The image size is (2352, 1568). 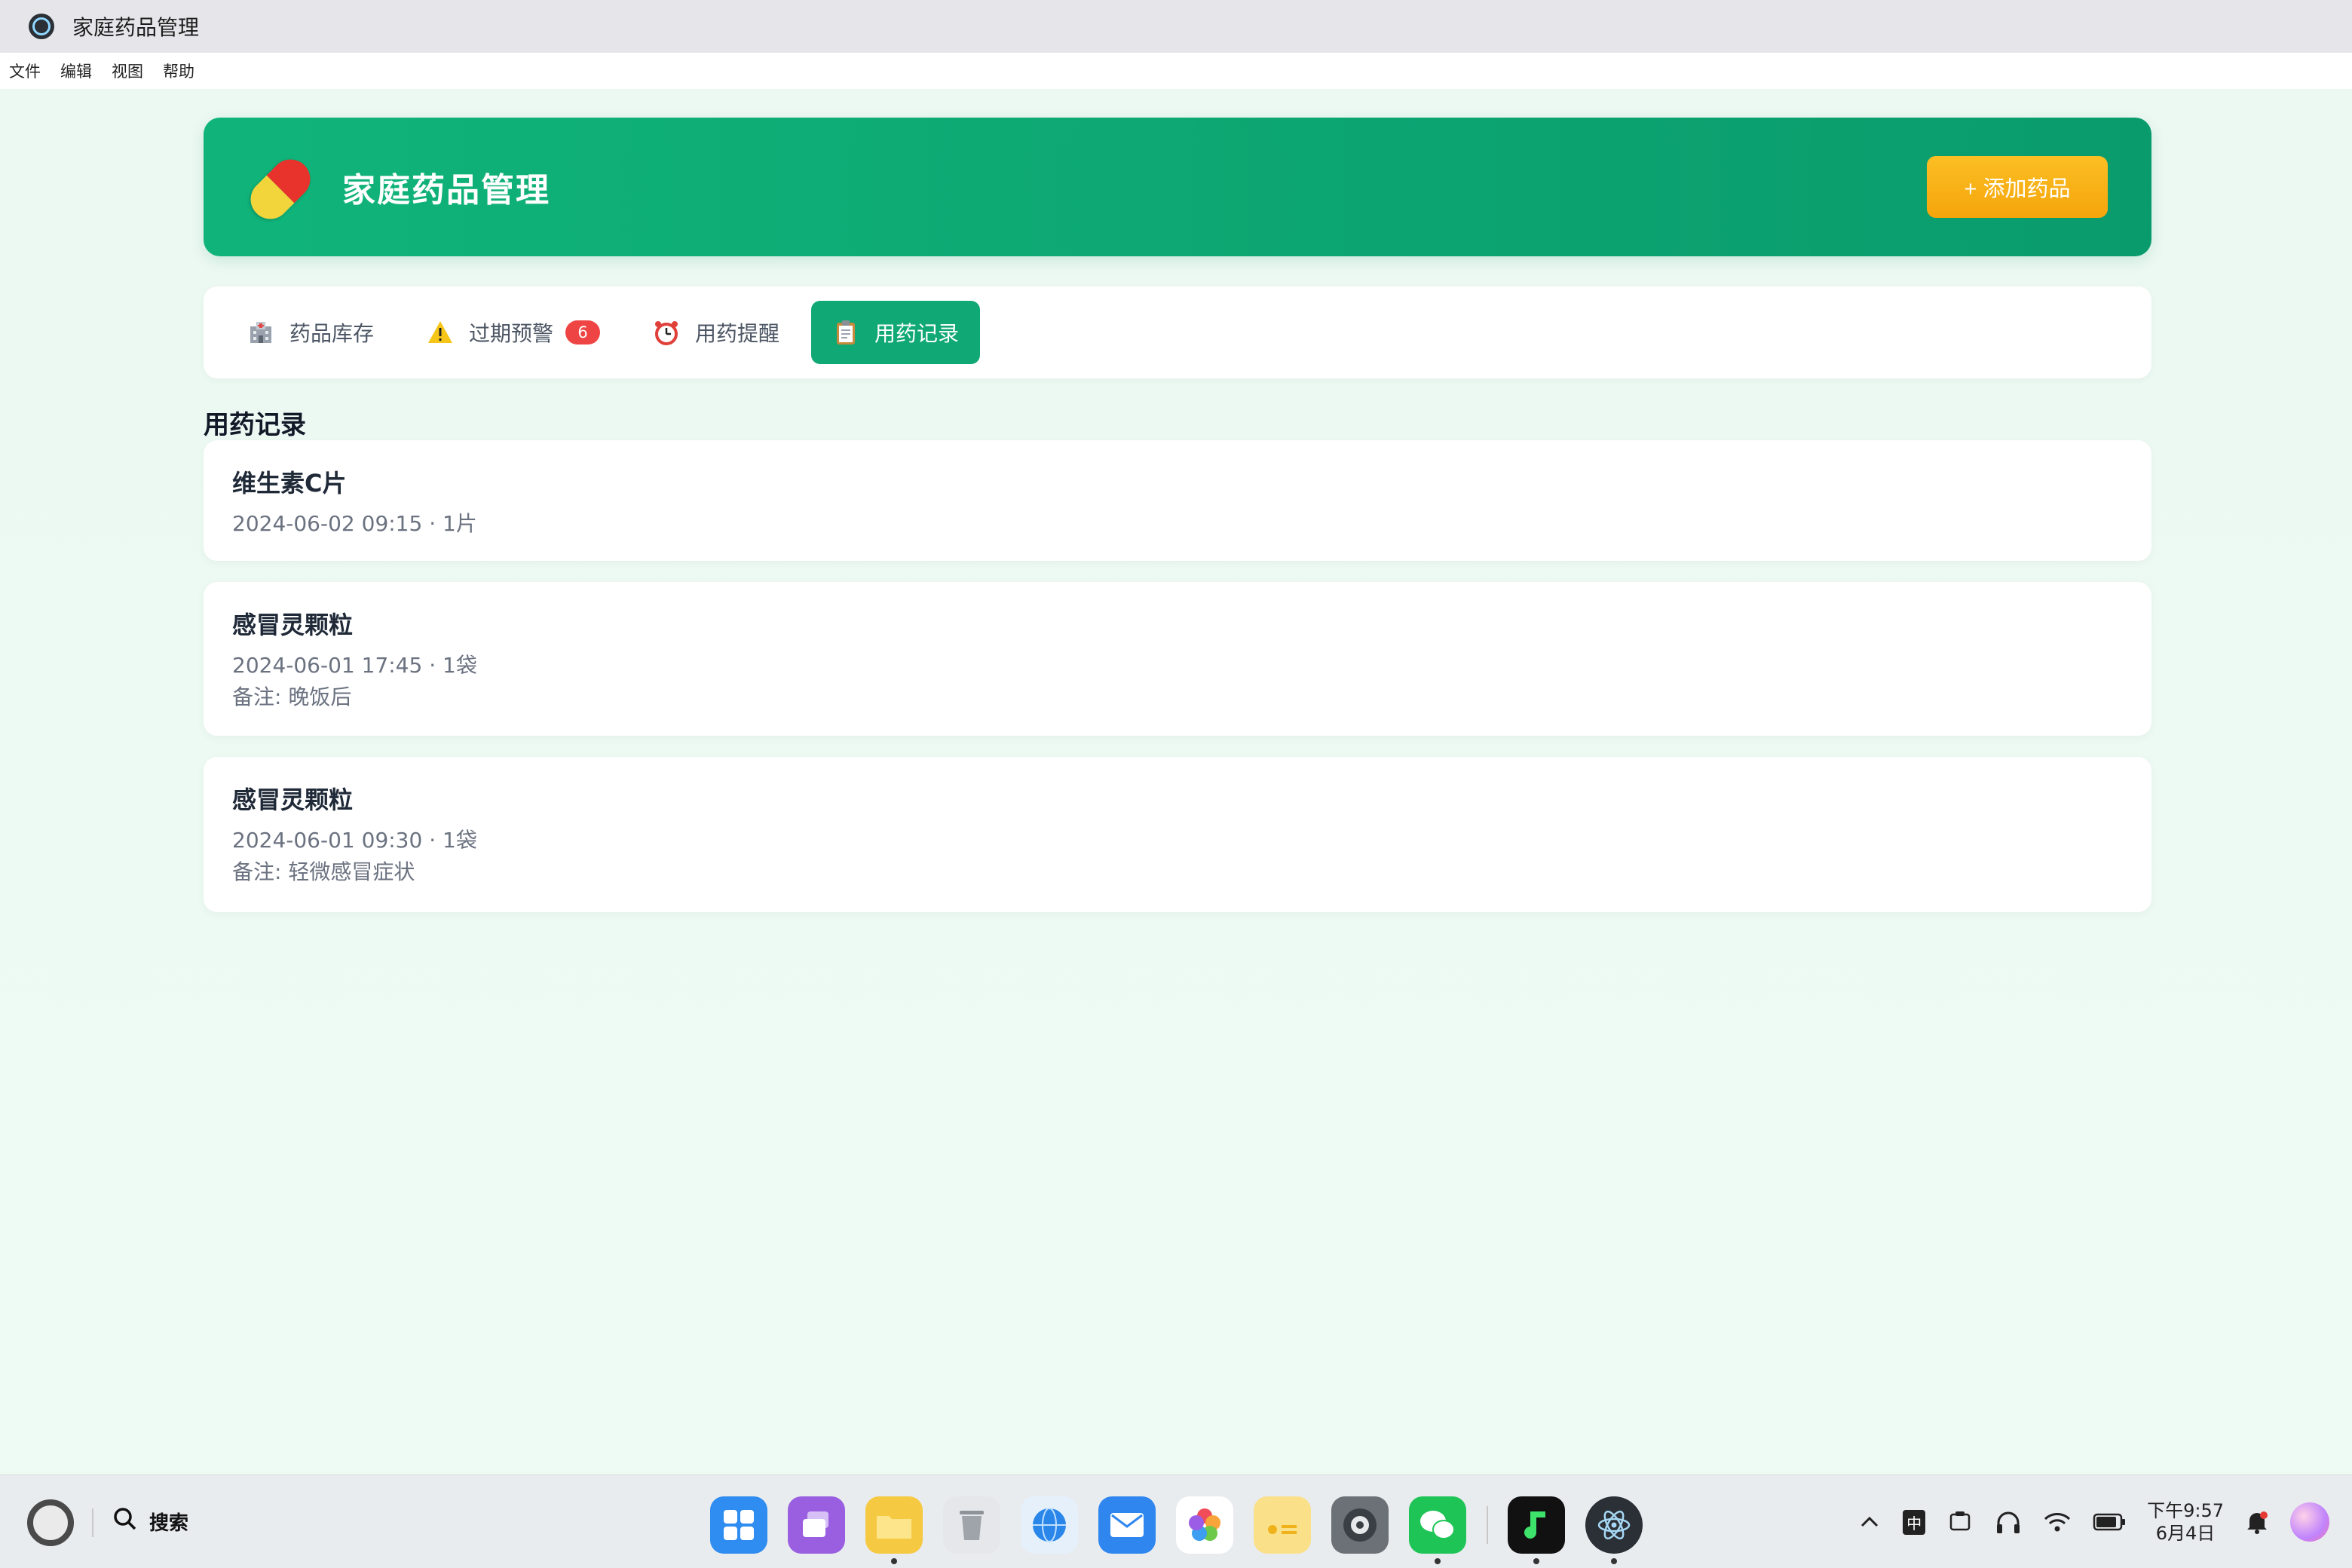 What do you see at coordinates (136, 27) in the screenshot?
I see `window-title: 家庭药品管理` at bounding box center [136, 27].